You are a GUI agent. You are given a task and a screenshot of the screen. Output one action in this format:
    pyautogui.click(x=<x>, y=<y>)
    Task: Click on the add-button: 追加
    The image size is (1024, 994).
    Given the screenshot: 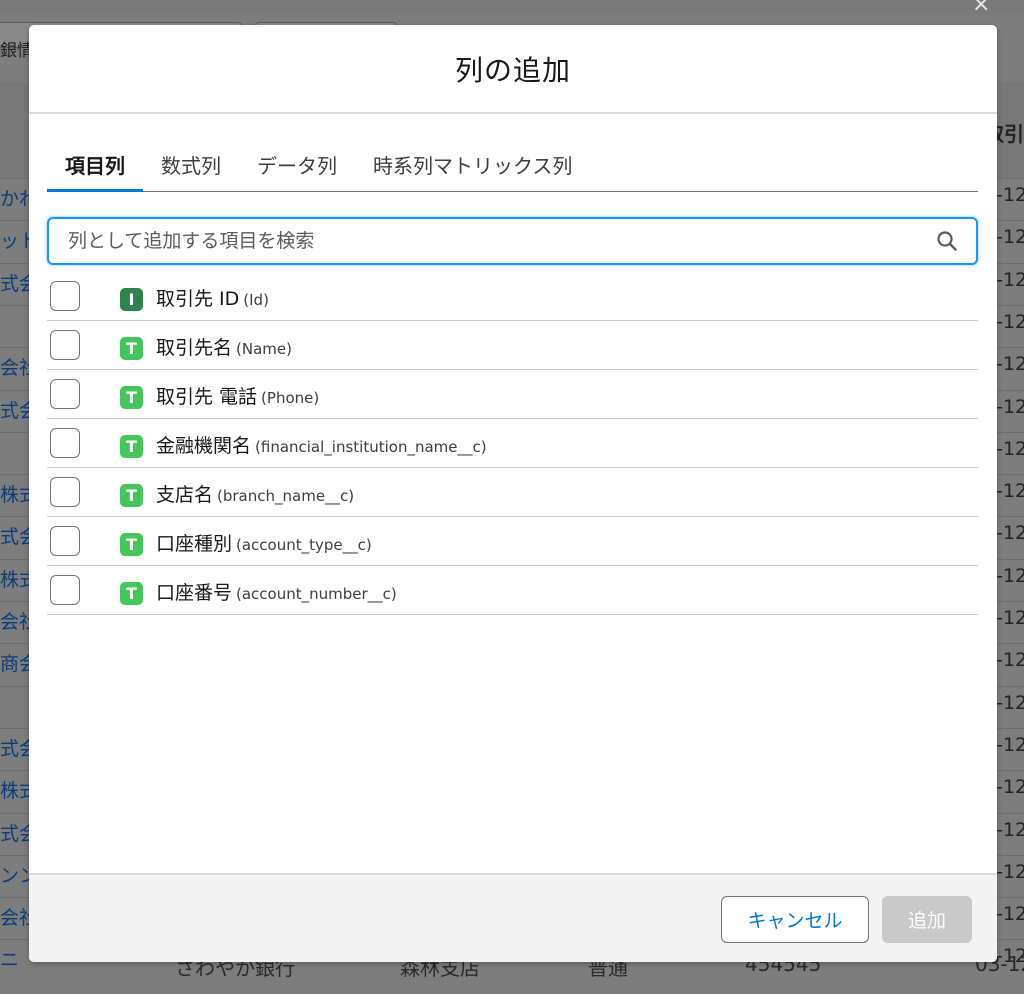 What is the action you would take?
    pyautogui.click(x=927, y=919)
    